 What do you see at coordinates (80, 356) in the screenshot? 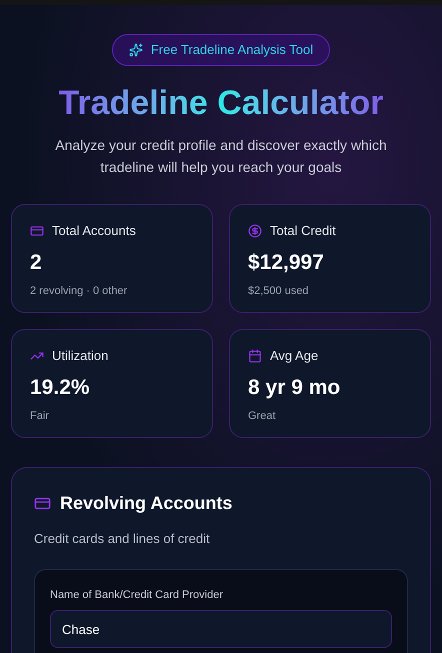
I see `stat-label: Utilization` at bounding box center [80, 356].